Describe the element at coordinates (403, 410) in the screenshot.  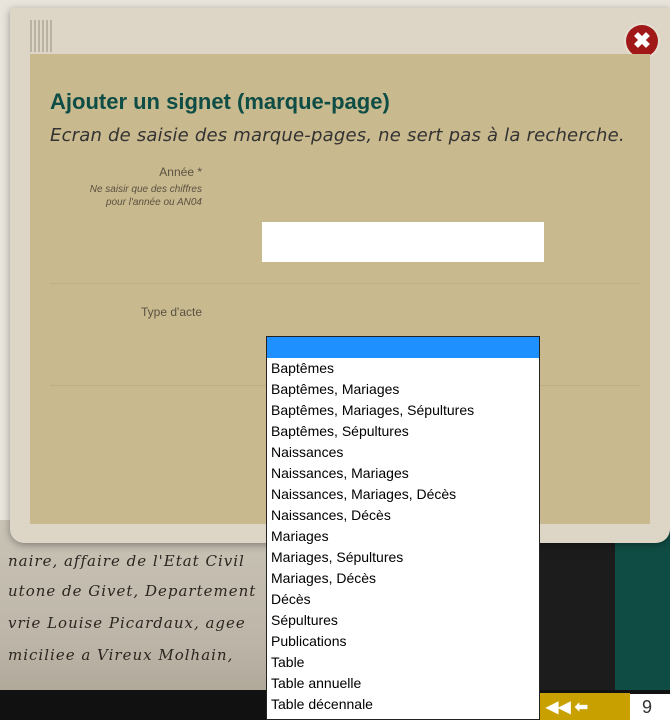
I see `dropdown-option: Baptêmes, Mariages, Sépultures` at that location.